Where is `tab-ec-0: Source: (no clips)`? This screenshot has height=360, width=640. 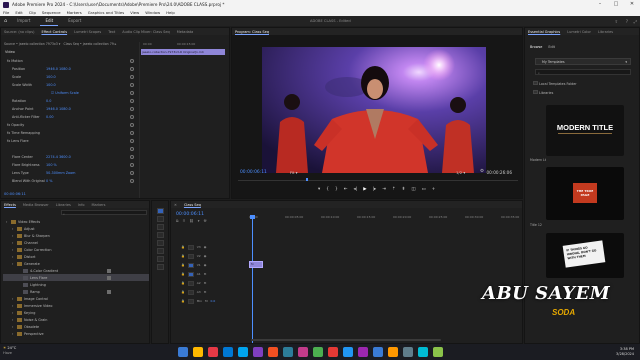 tab-ec-0: Source: (no clips) is located at coordinates (19, 32).